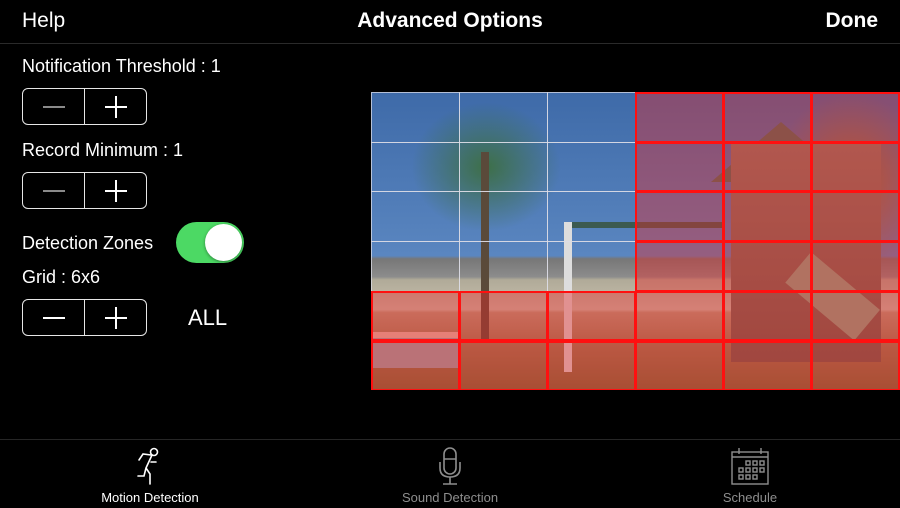  I want to click on tab-motion-detection: Motion Detection, so click(150, 474).